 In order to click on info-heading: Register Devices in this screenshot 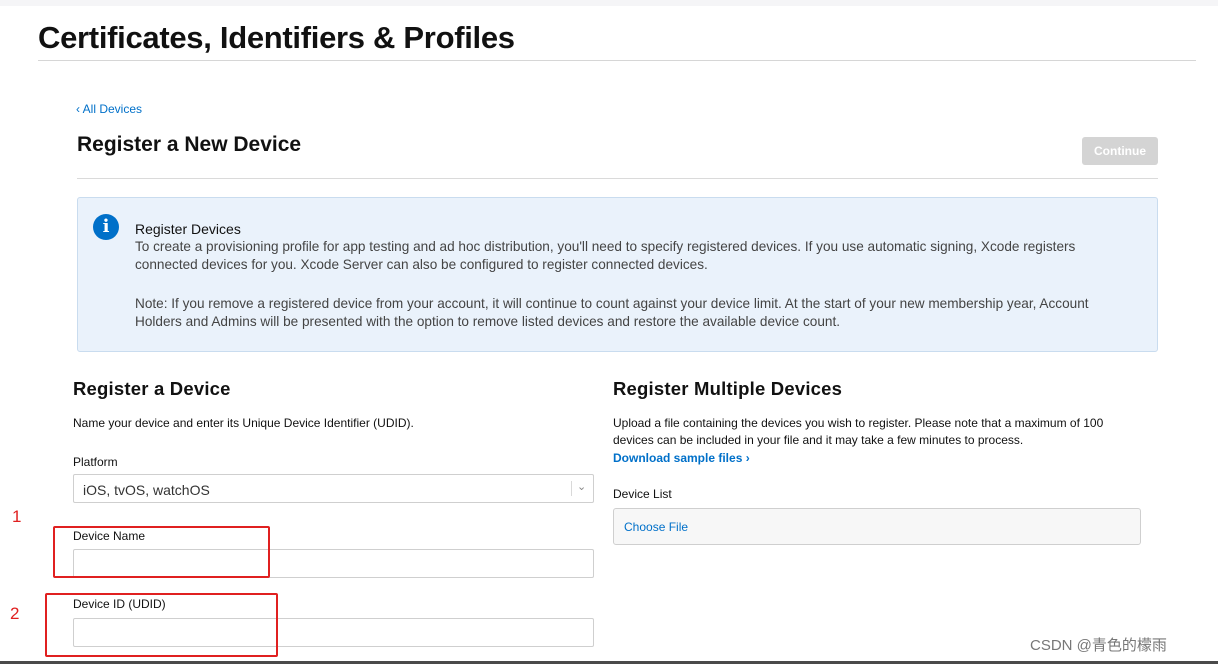, I will do `click(188, 229)`.